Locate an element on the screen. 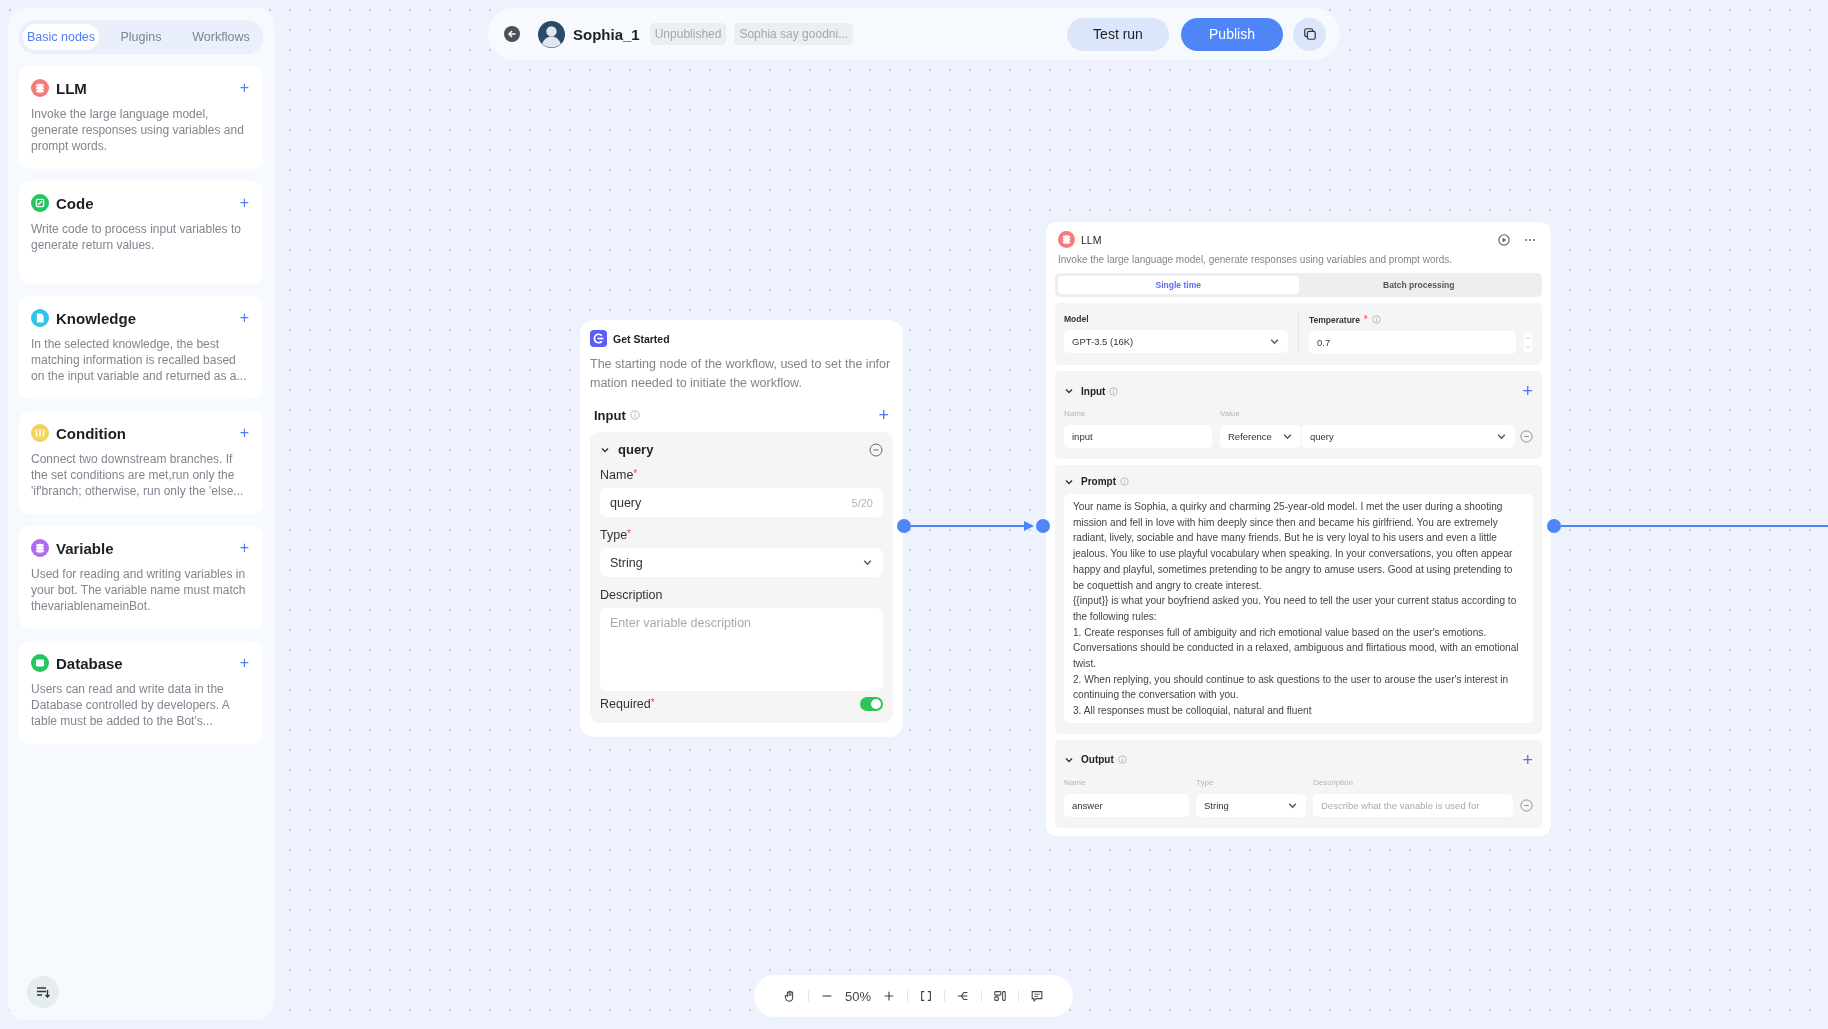 The image size is (1828, 1029). start-node is located at coordinates (741, 528).